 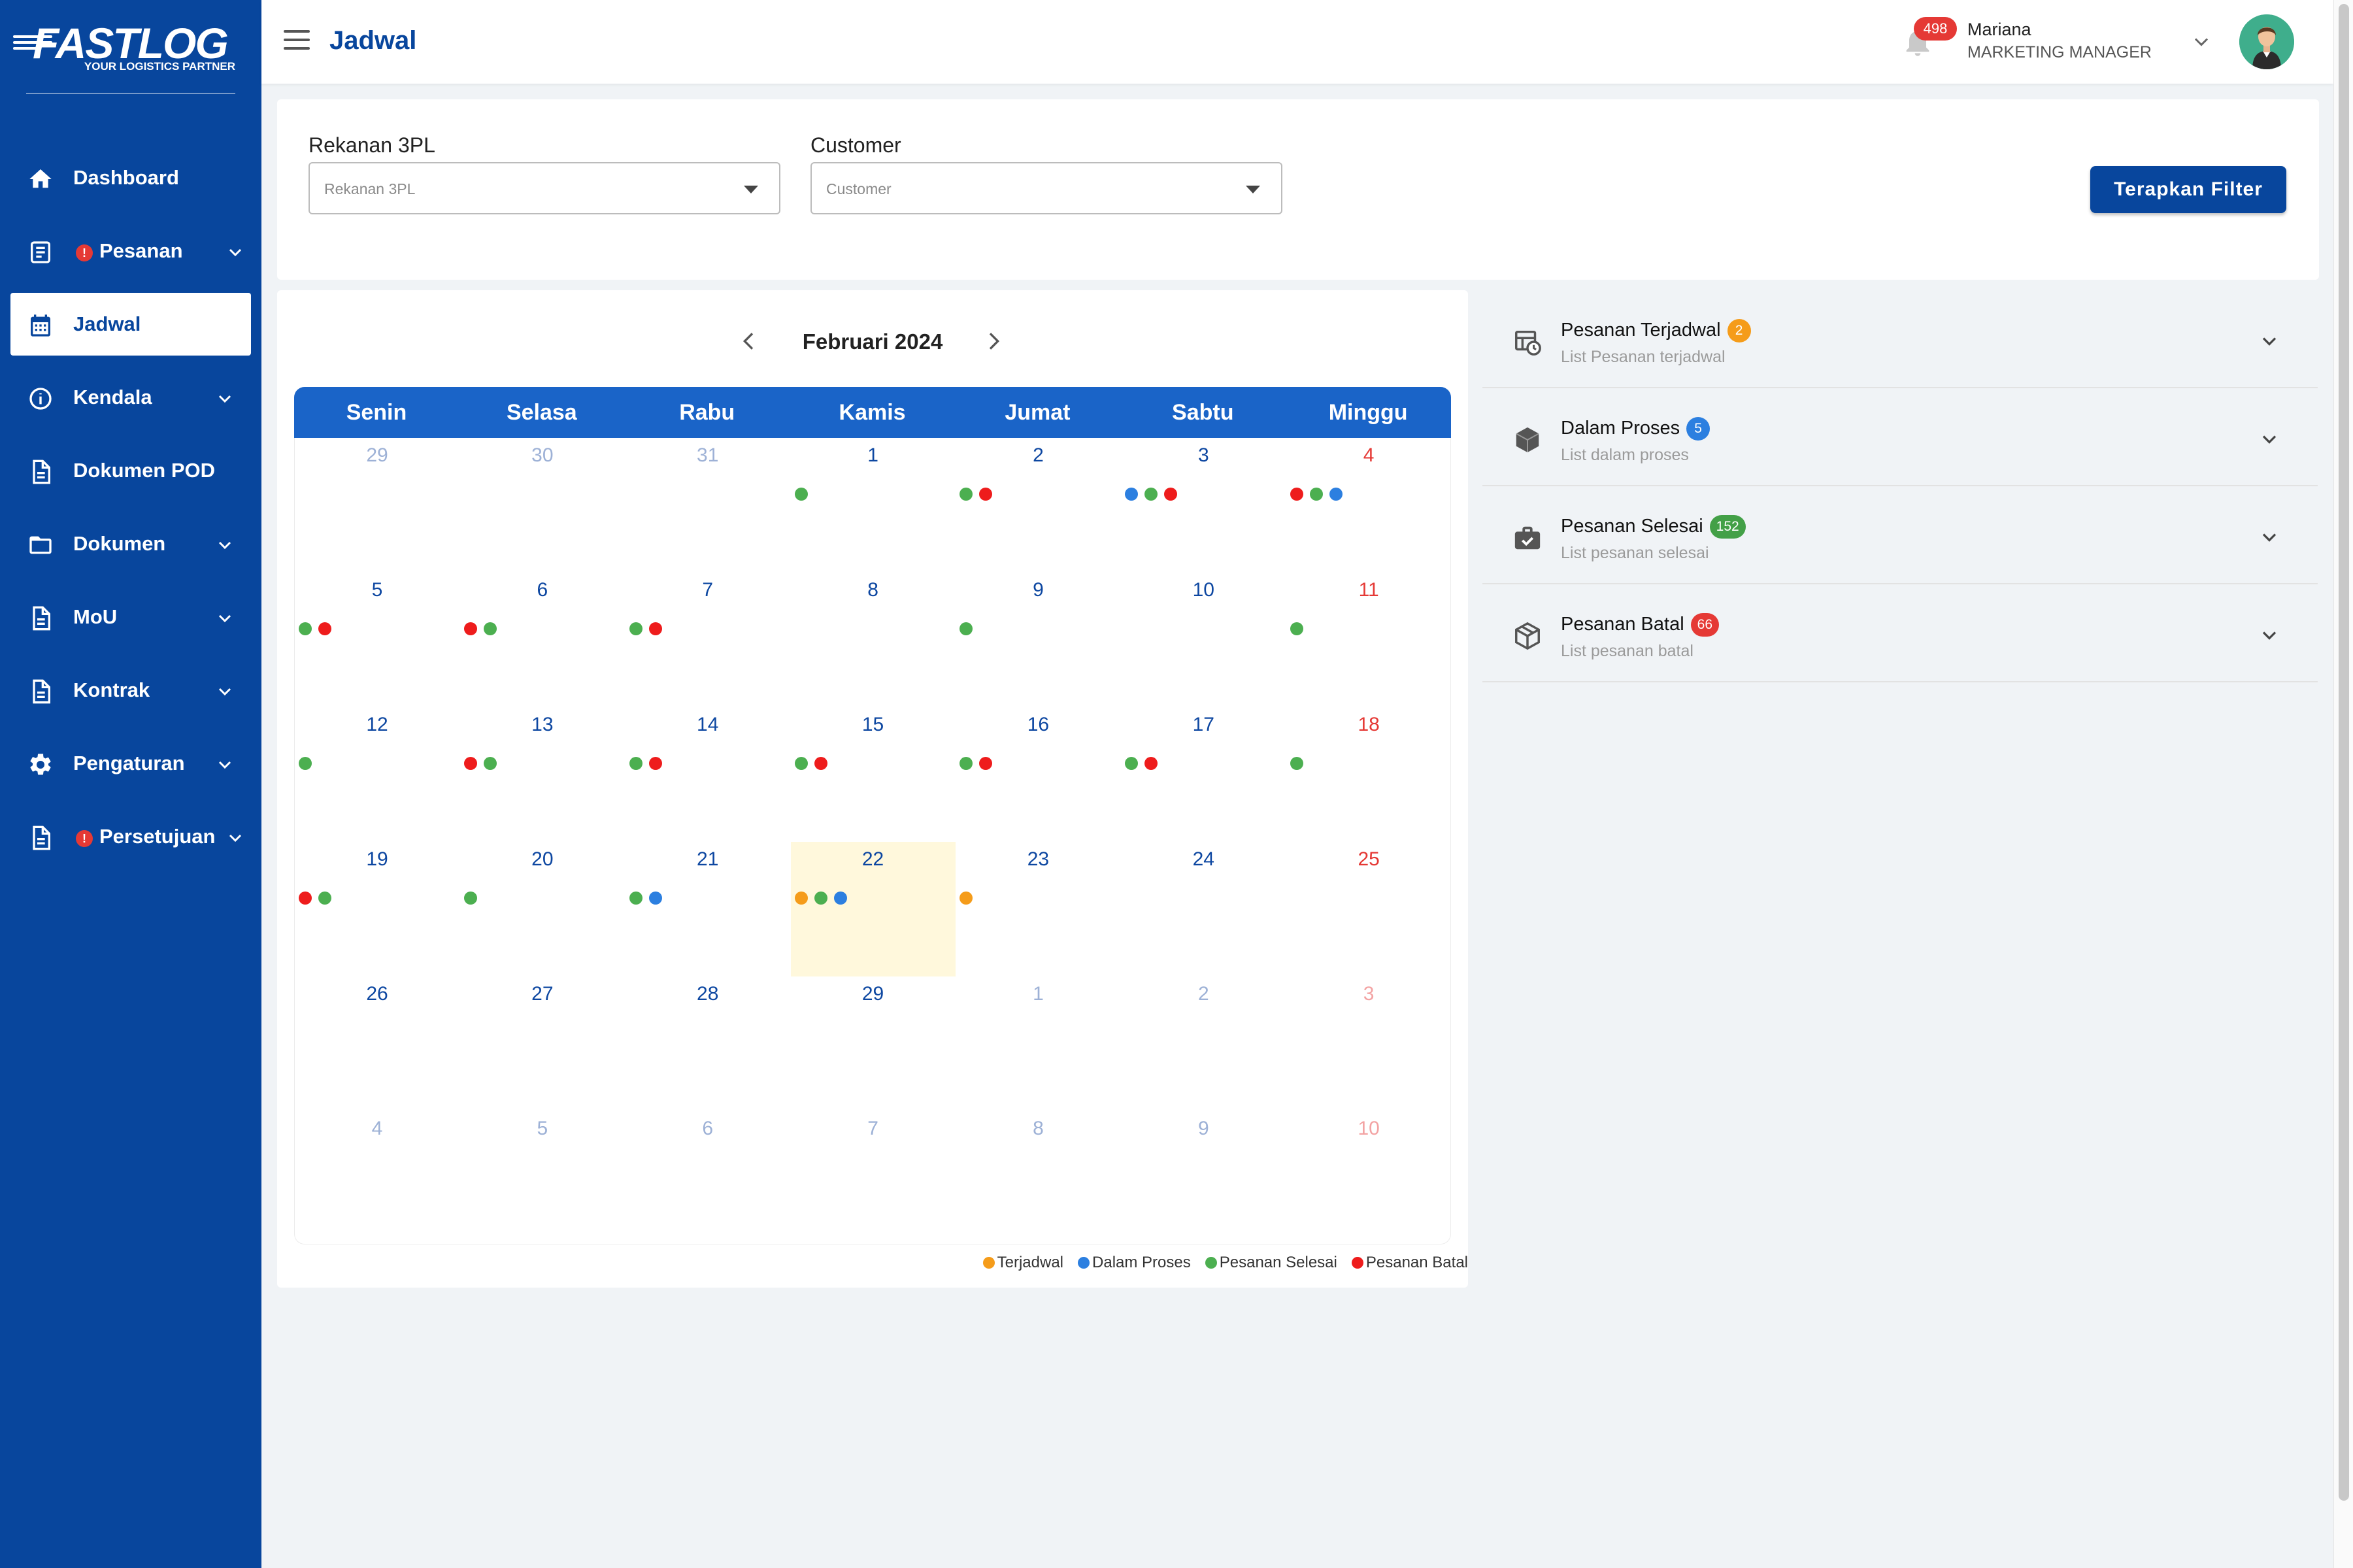 What do you see at coordinates (708, 774) in the screenshot?
I see `calendar-day: 14` at bounding box center [708, 774].